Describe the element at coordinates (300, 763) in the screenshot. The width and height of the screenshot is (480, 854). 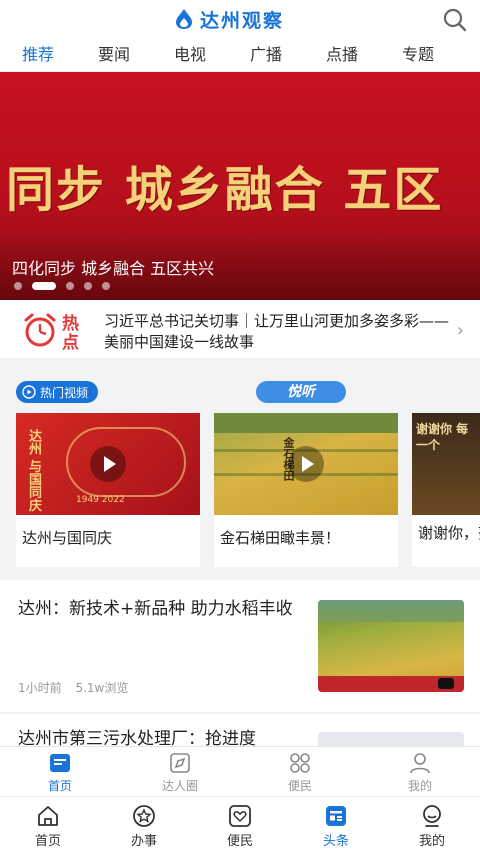
I see `grid-icon` at that location.